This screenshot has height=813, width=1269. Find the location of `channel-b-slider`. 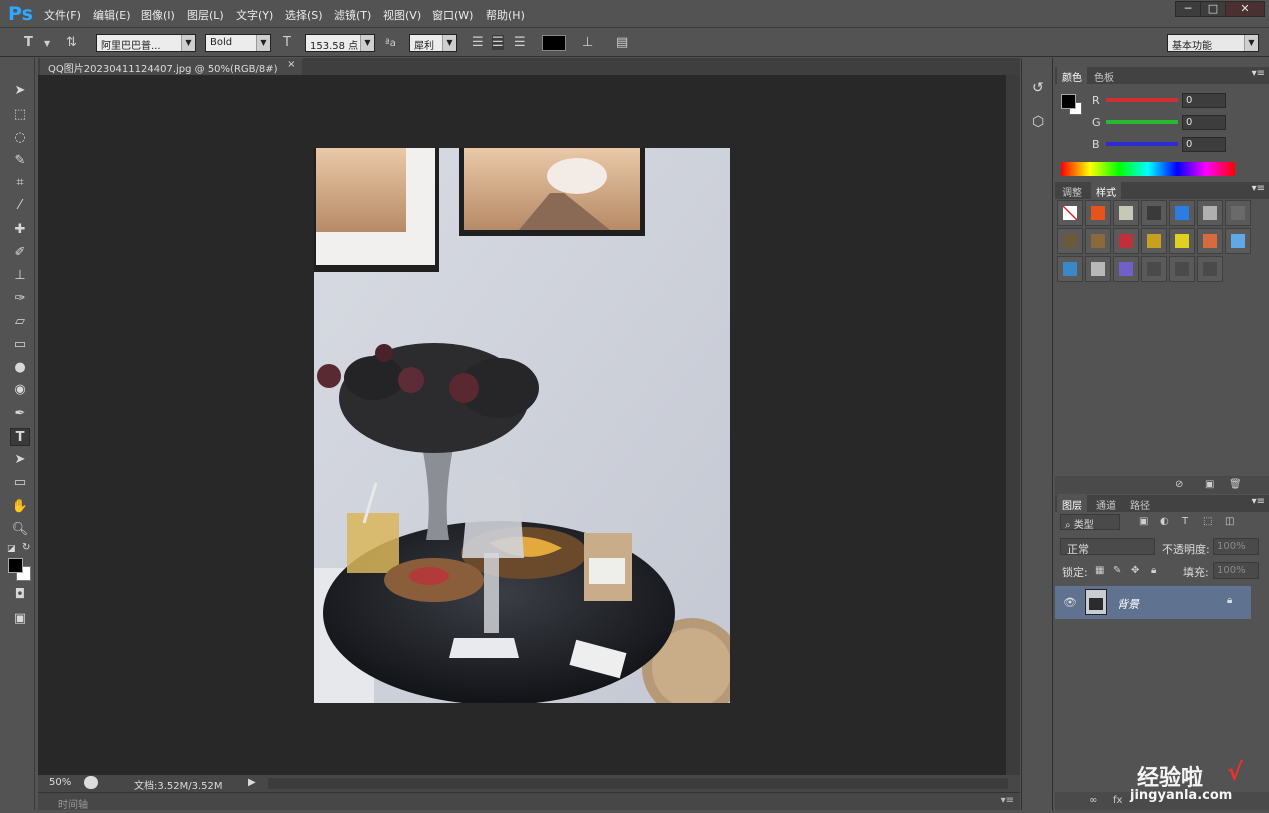

channel-b-slider is located at coordinates (1142, 144).